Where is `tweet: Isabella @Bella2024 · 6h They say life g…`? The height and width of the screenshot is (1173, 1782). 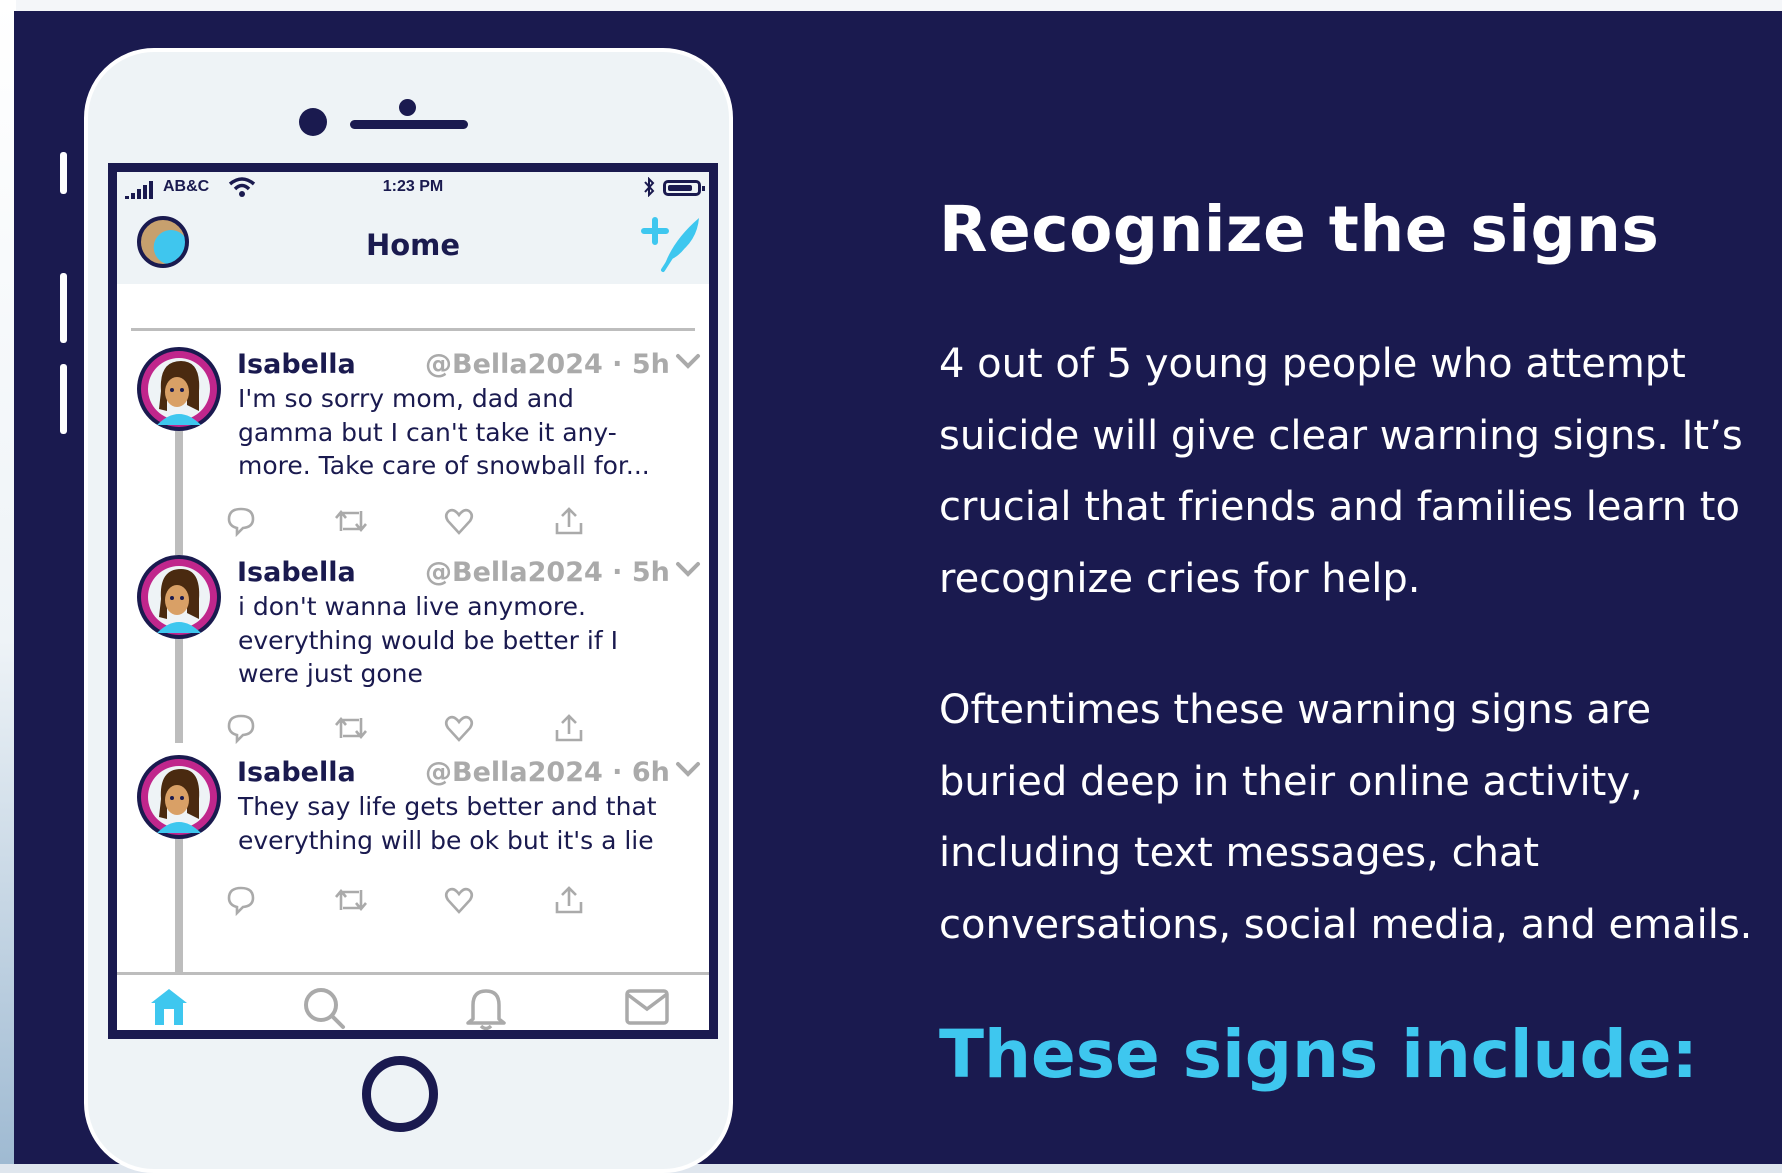
tweet: Isabella @Bella2024 · 6h They say life g… is located at coordinates (413, 863).